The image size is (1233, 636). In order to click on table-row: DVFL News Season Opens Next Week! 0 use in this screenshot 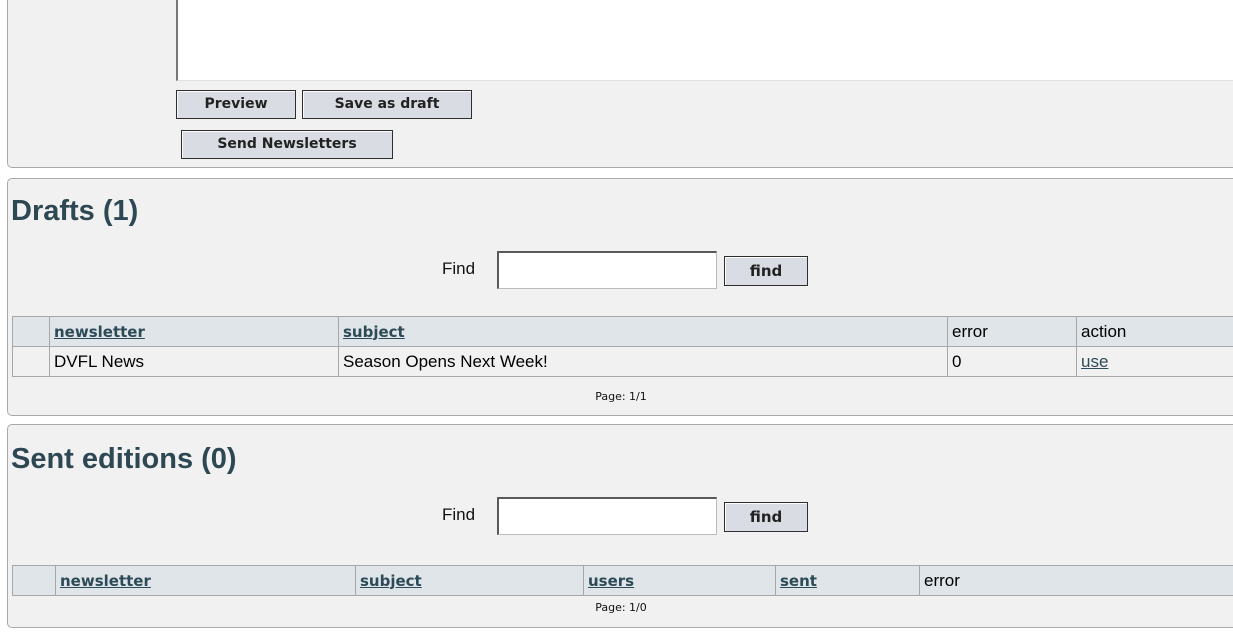, I will do `click(622, 361)`.